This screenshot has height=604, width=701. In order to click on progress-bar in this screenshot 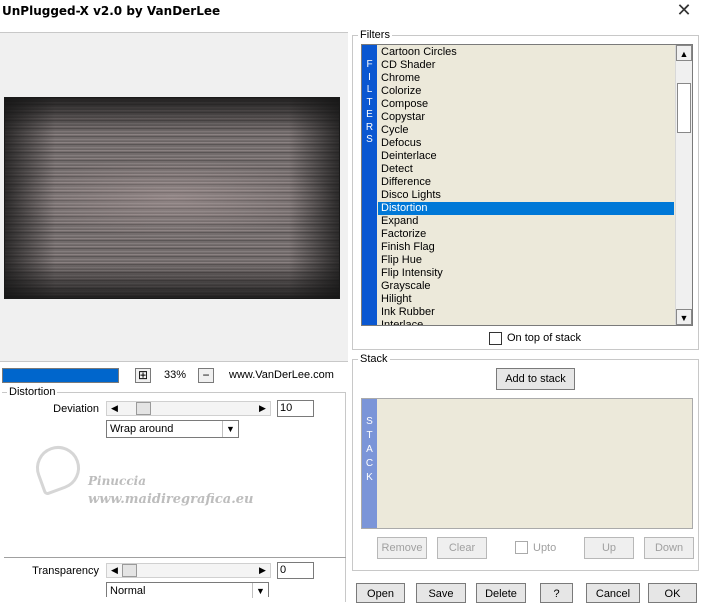, I will do `click(60, 375)`.